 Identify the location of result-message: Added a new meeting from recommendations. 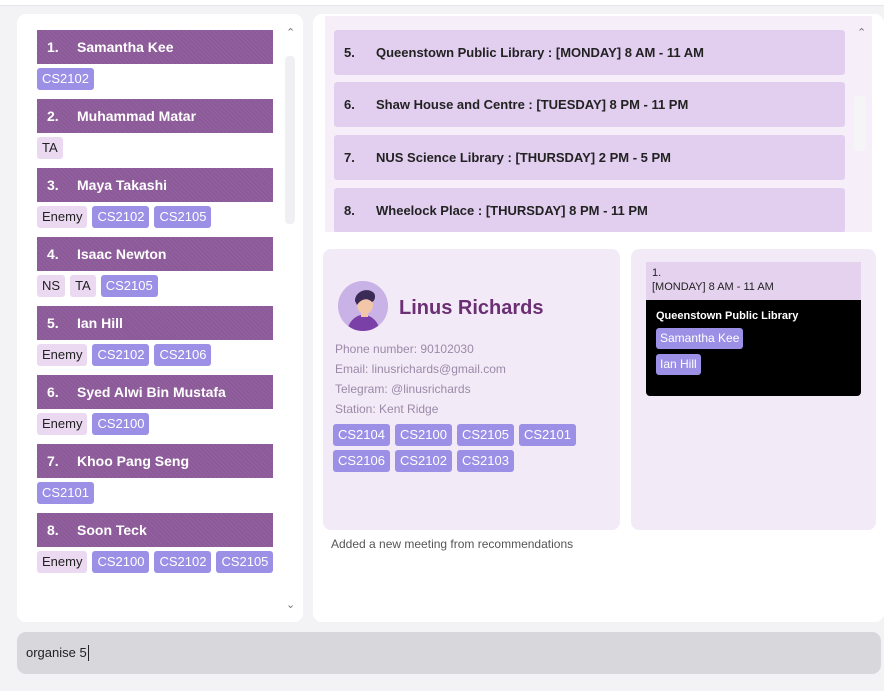
(452, 544).